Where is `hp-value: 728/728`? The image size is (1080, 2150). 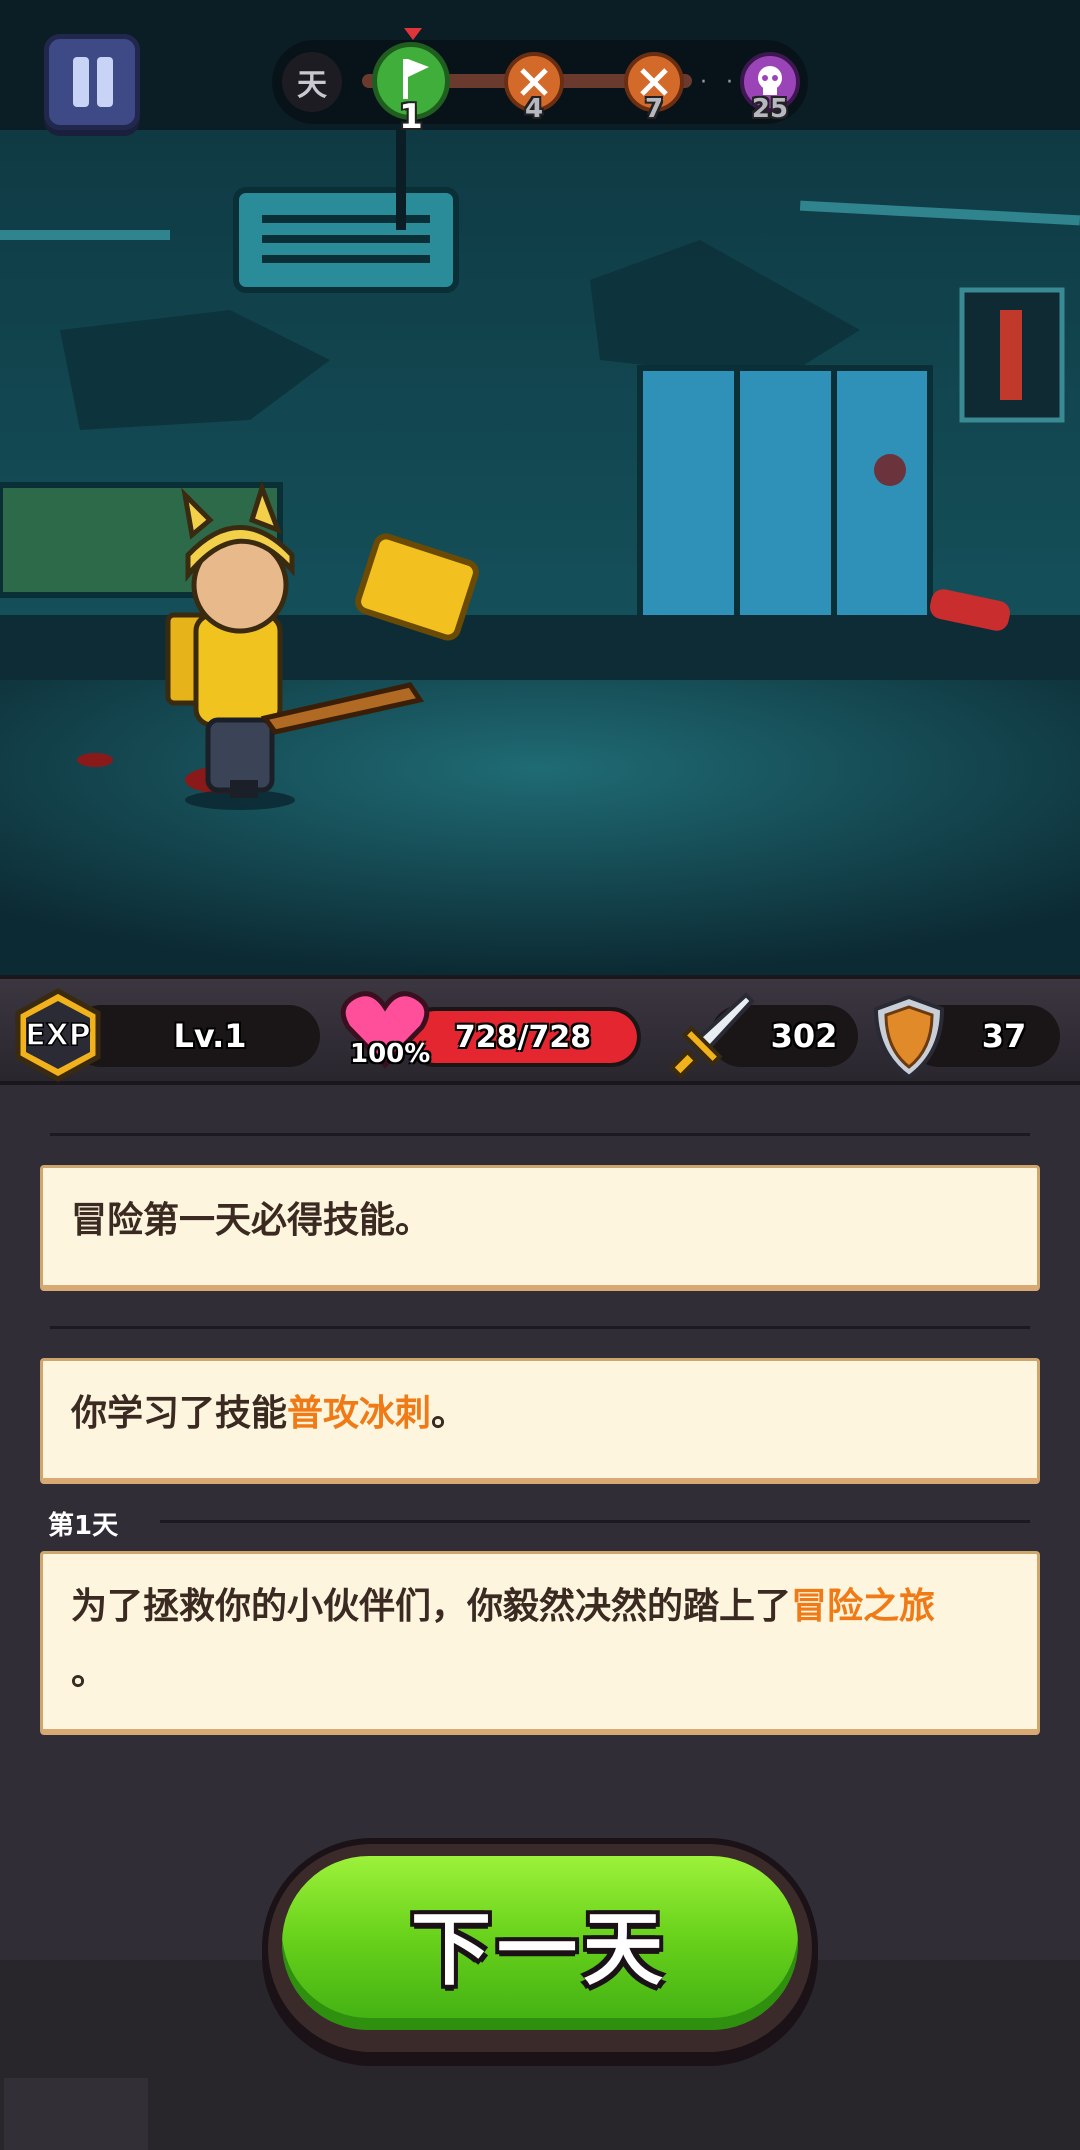
hp-value: 728/728 is located at coordinates (523, 1037).